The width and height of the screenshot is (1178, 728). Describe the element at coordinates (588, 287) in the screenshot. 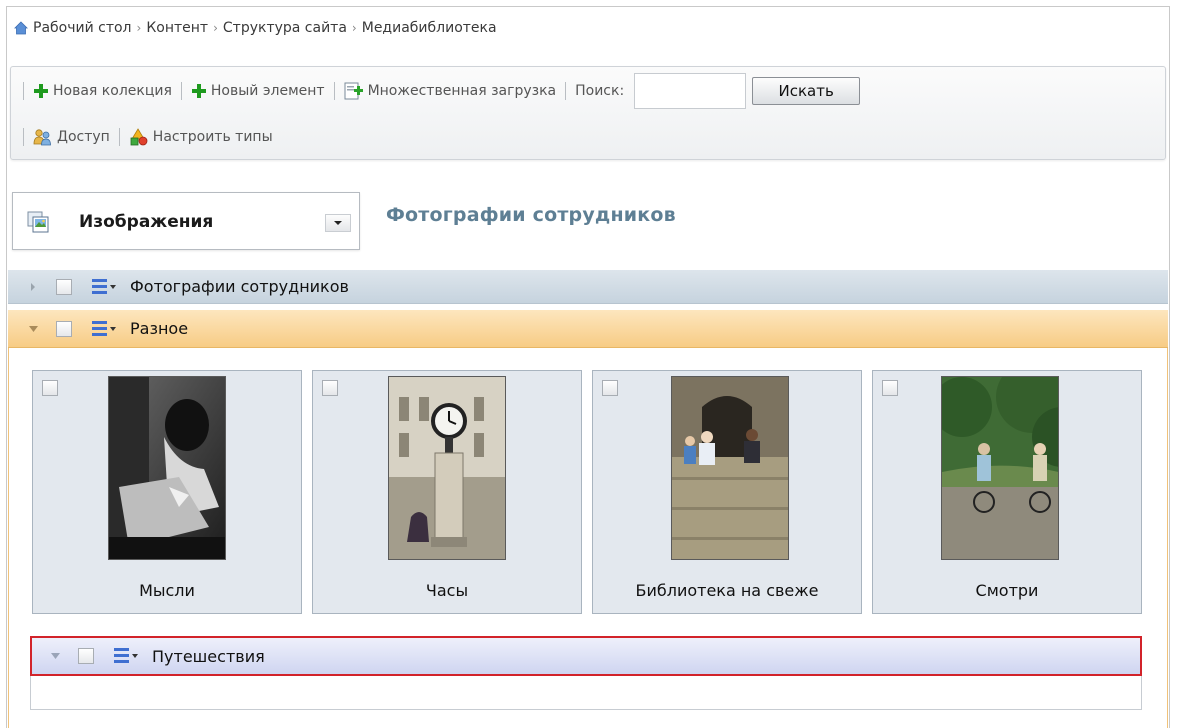

I see `tree-row-employees: Фотографии сотрудников` at that location.